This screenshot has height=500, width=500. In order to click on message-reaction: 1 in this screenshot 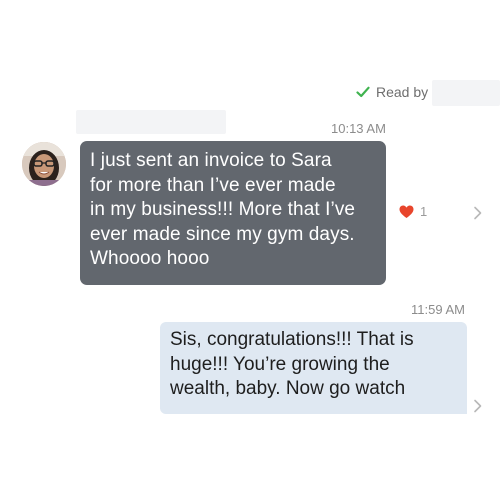, I will do `click(413, 211)`.